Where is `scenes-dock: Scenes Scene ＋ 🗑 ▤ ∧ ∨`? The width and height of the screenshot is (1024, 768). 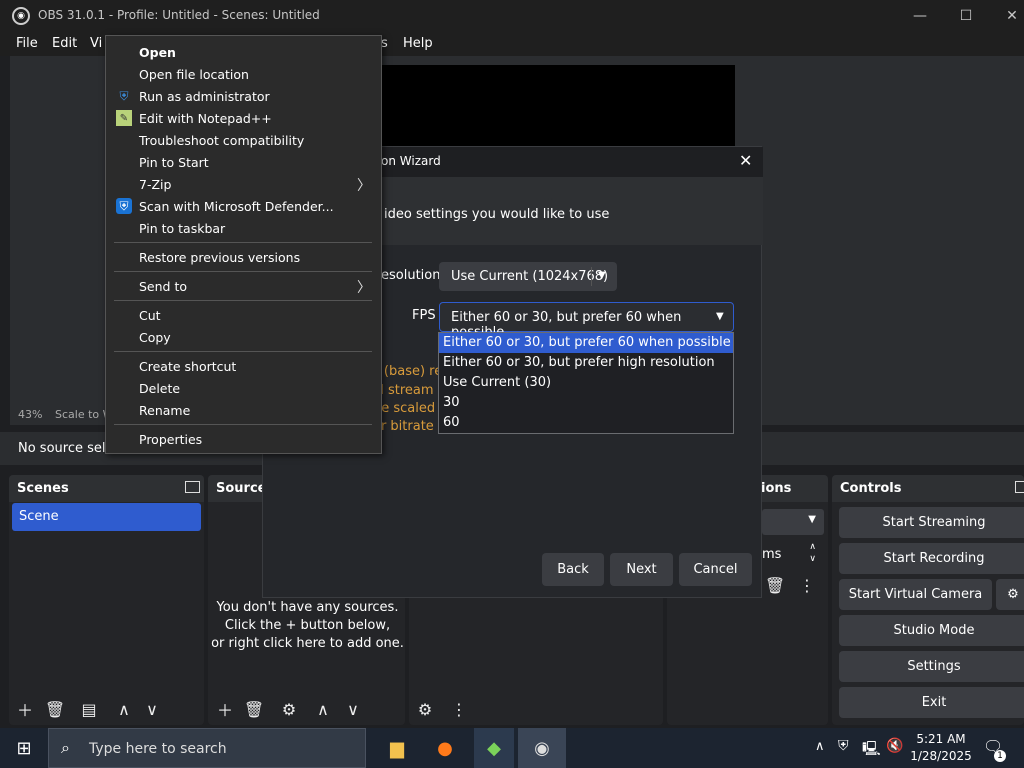 scenes-dock: Scenes Scene ＋ 🗑 ▤ ∧ ∨ is located at coordinates (106, 600).